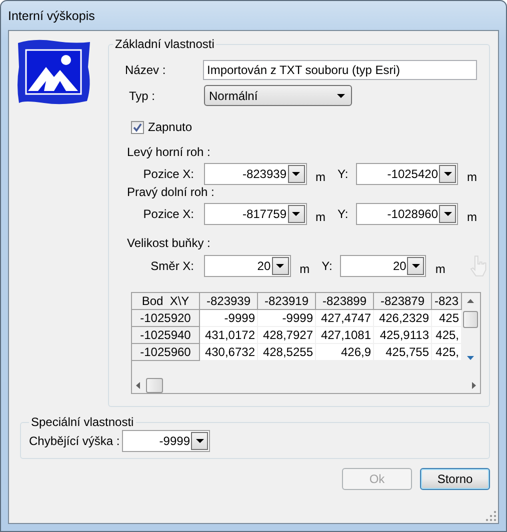  I want to click on section-label: Pravý dolní roh :, so click(170, 192).